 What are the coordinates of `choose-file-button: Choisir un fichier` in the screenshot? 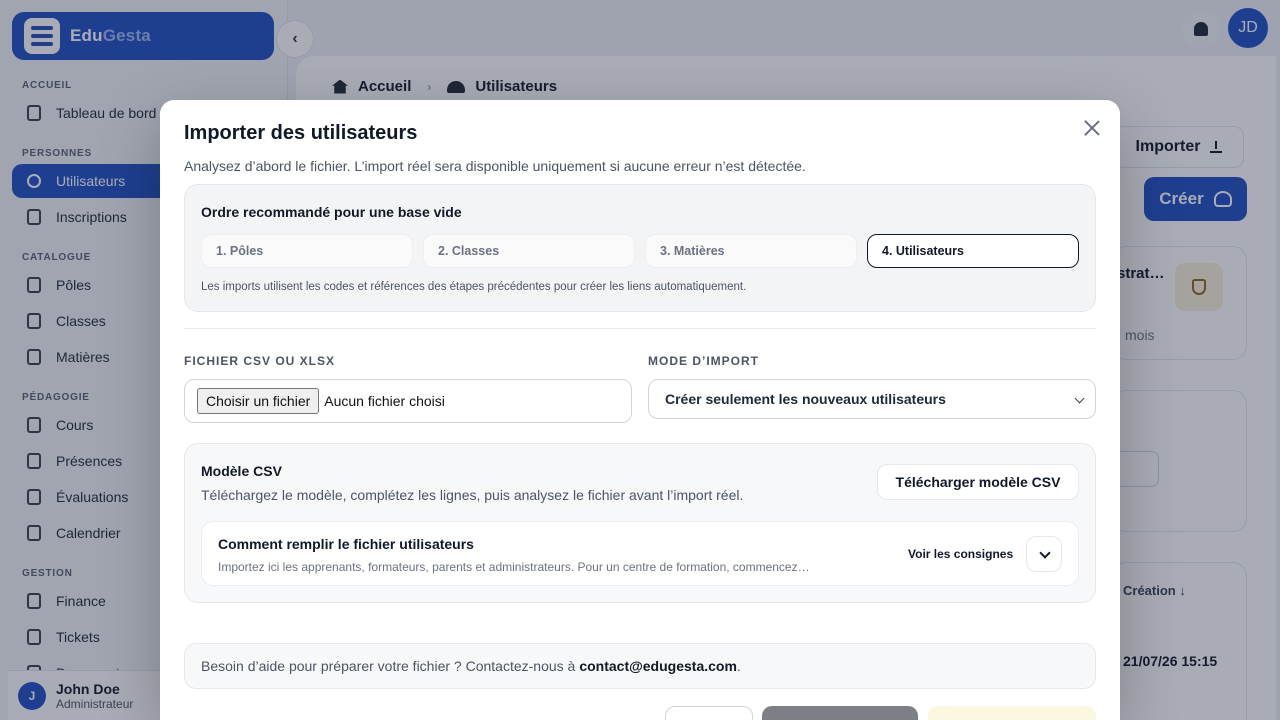 It's located at (258, 401).